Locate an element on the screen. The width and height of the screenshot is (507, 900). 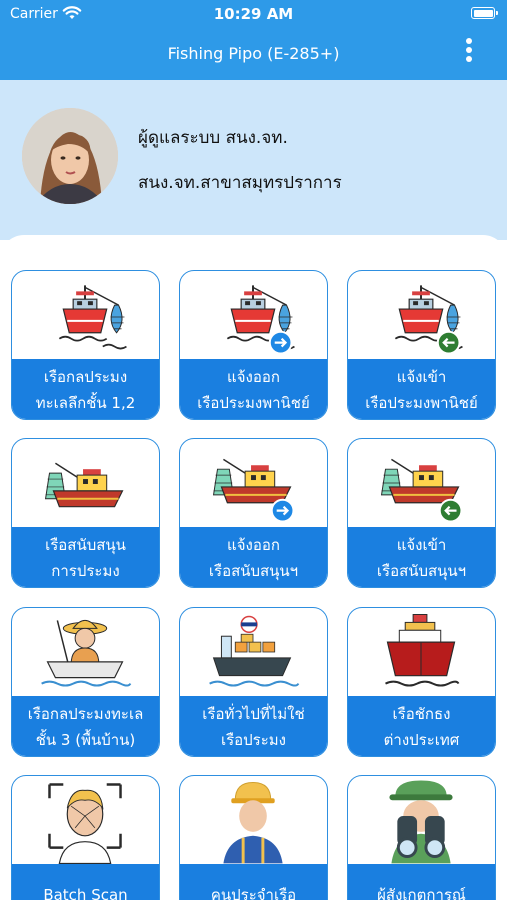
worker-icon is located at coordinates (253, 823).